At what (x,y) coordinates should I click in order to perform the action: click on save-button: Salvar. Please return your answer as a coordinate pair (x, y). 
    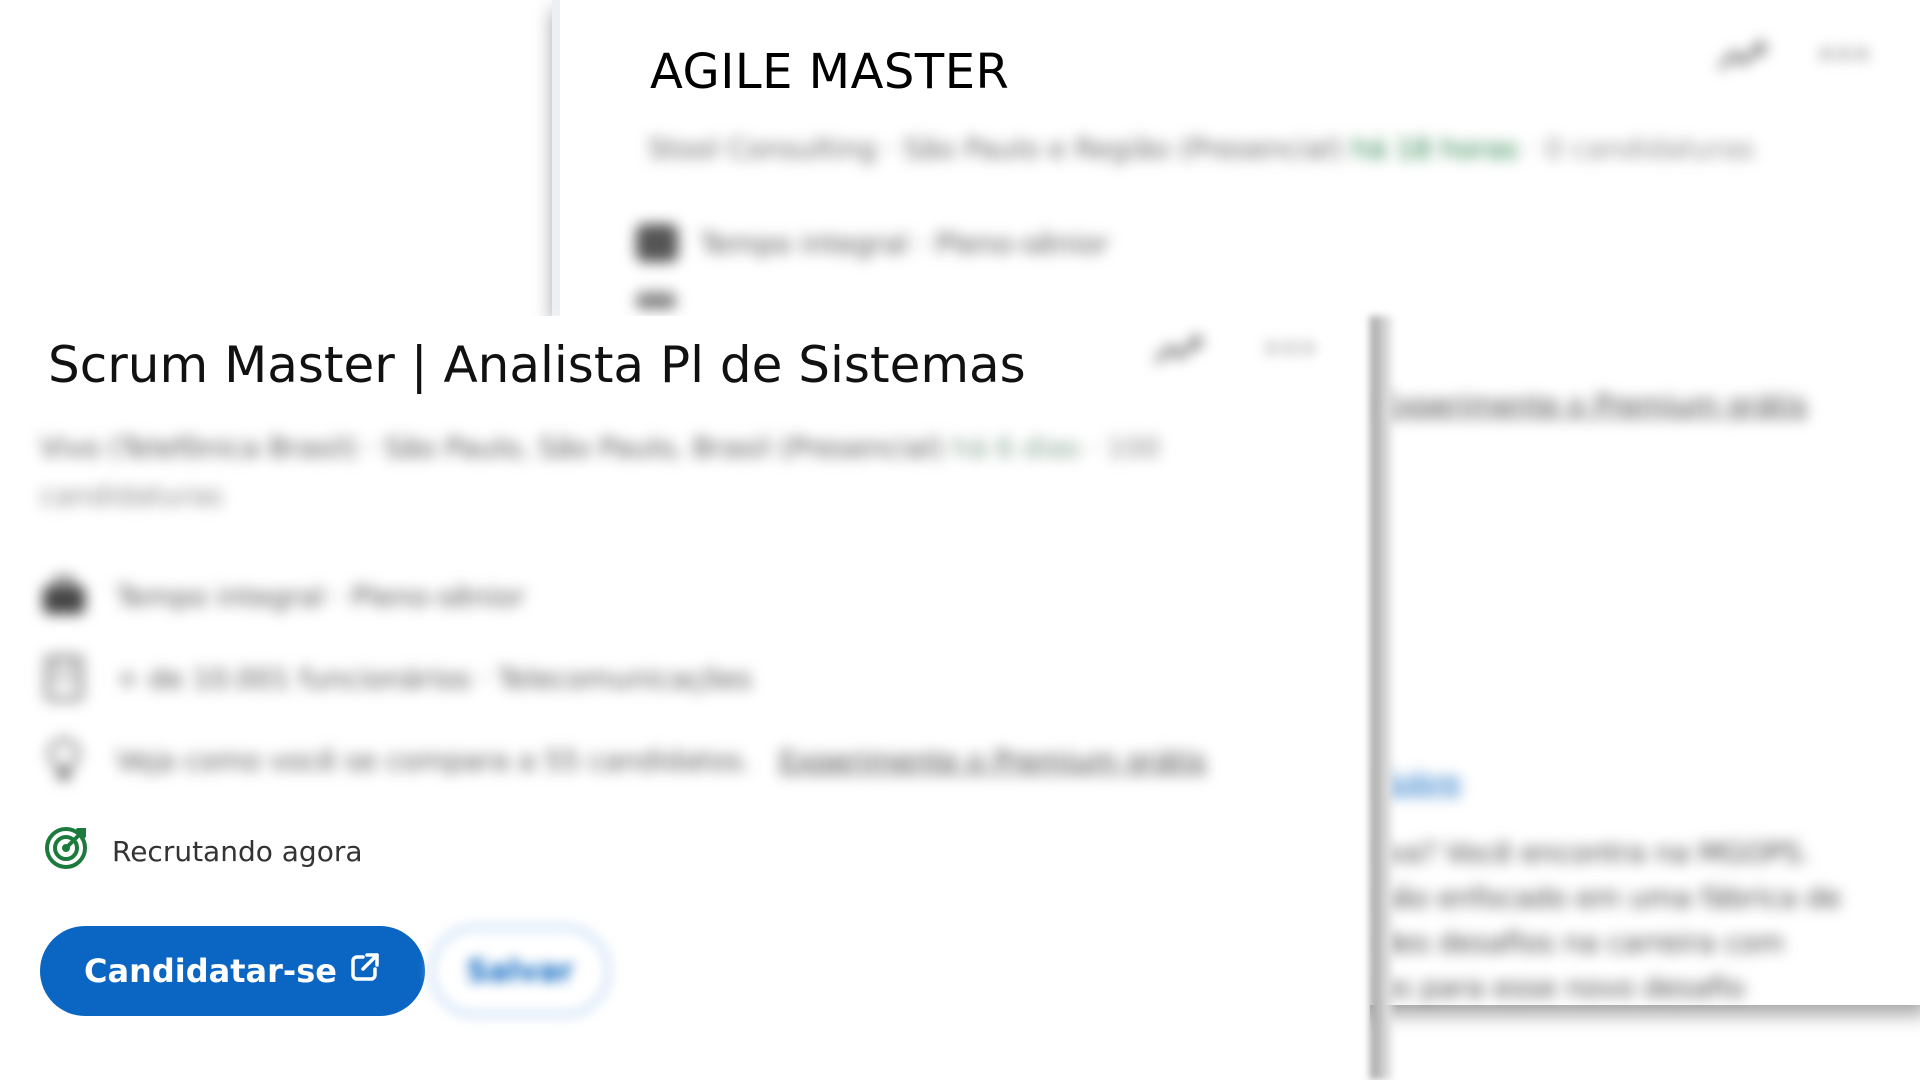
    Looking at the image, I should click on (520, 971).